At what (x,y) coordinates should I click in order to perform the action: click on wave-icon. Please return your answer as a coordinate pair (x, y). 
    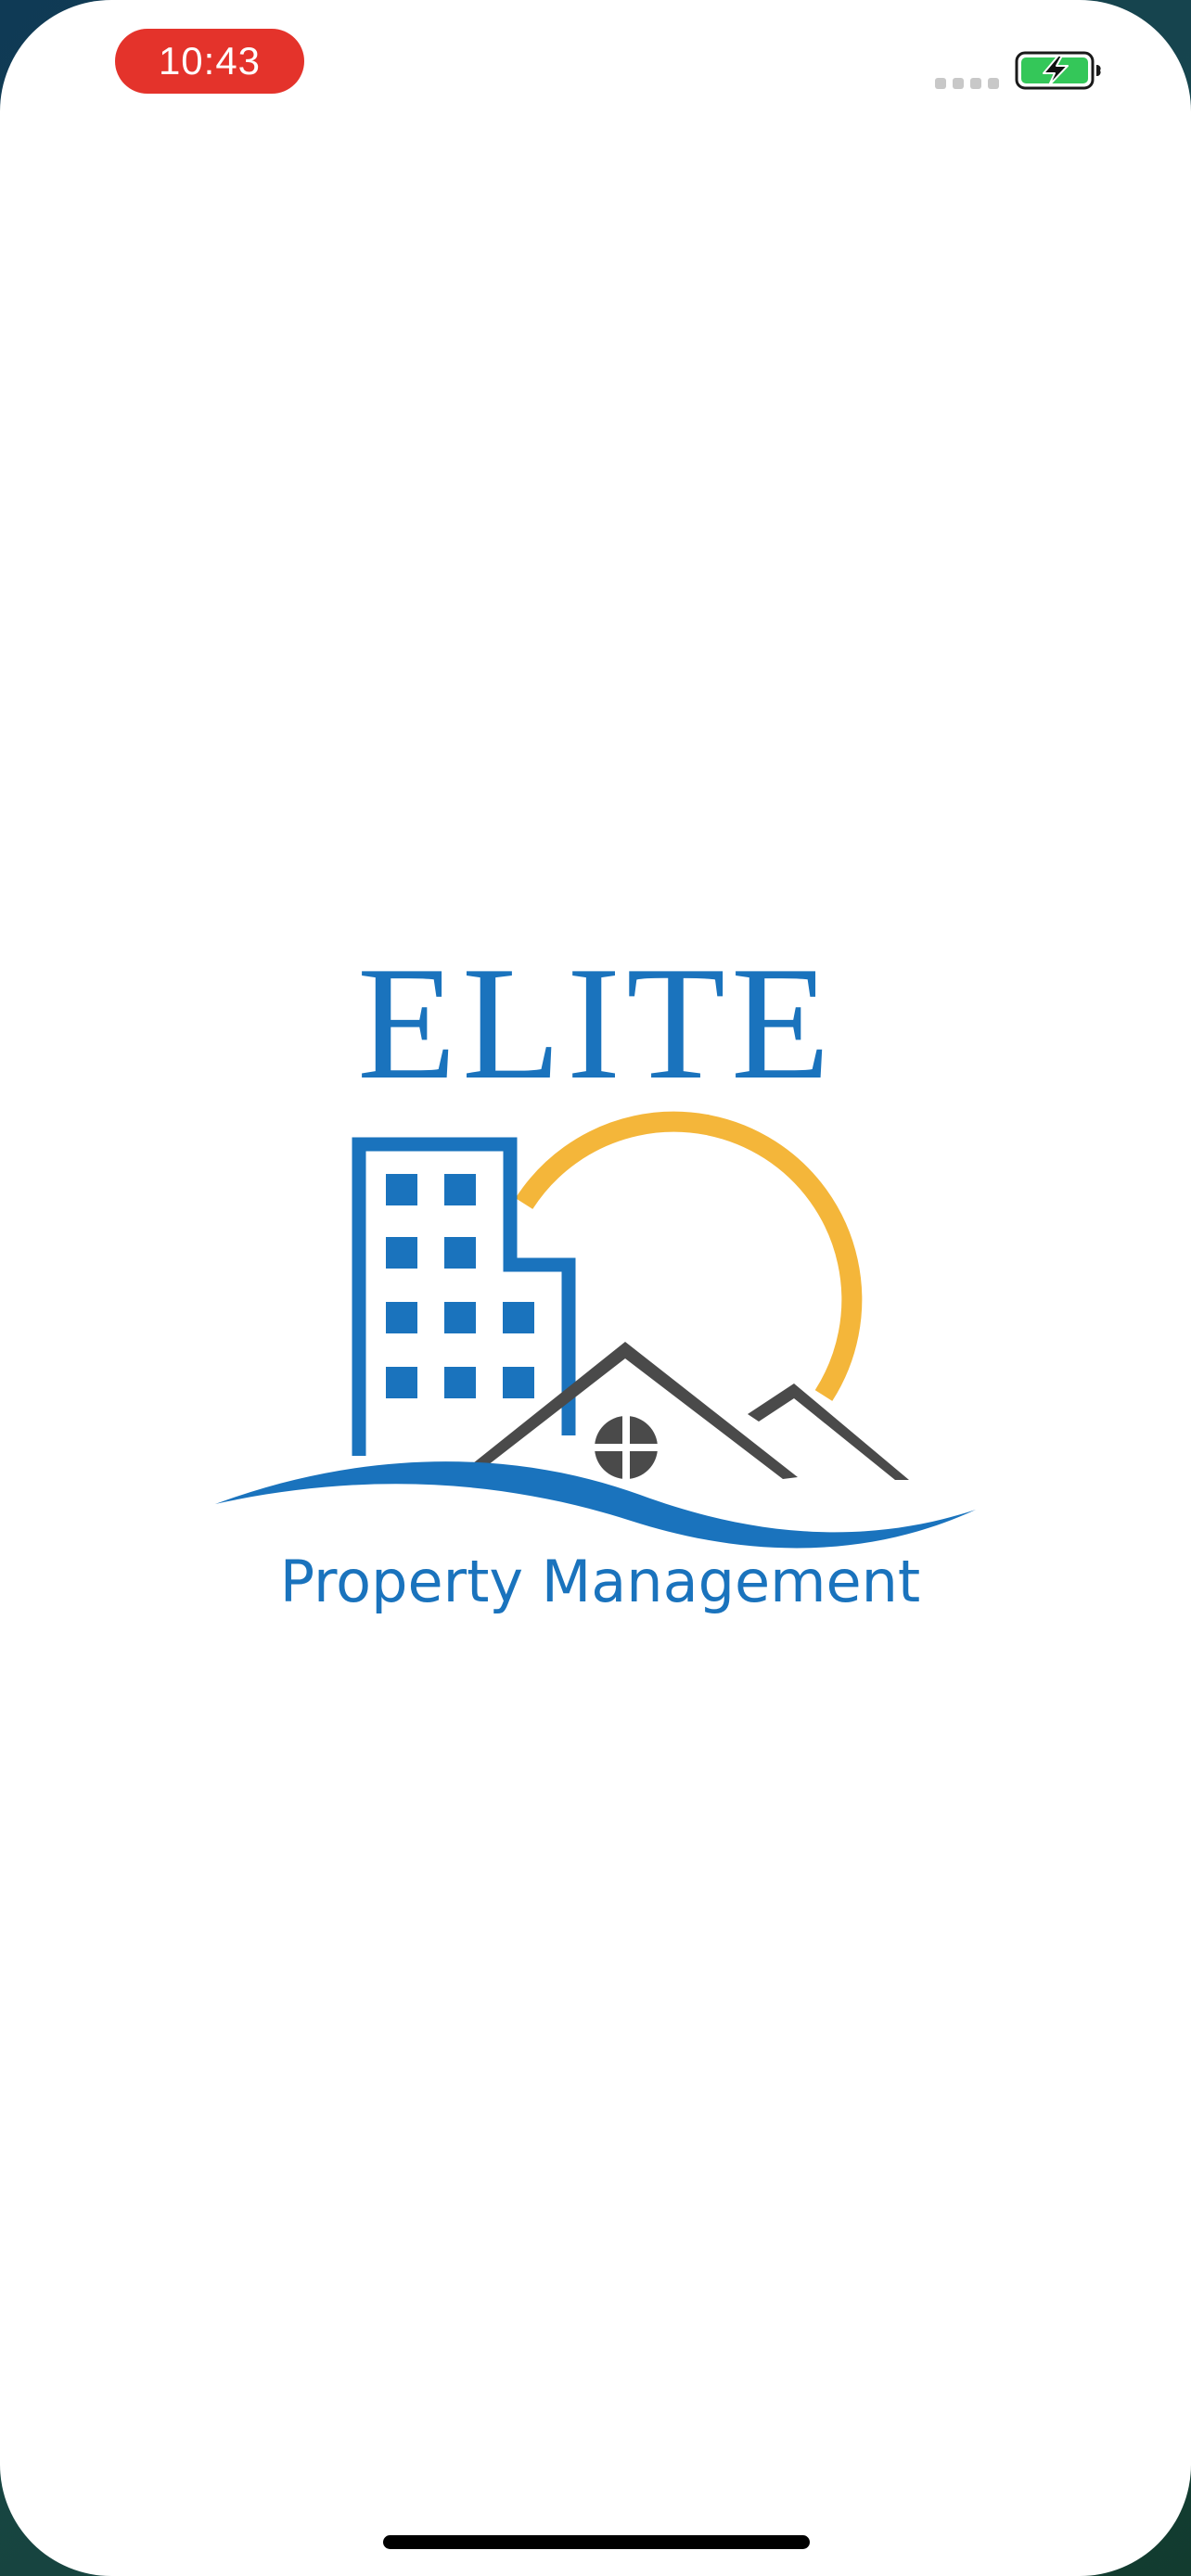
    Looking at the image, I should click on (595, 1505).